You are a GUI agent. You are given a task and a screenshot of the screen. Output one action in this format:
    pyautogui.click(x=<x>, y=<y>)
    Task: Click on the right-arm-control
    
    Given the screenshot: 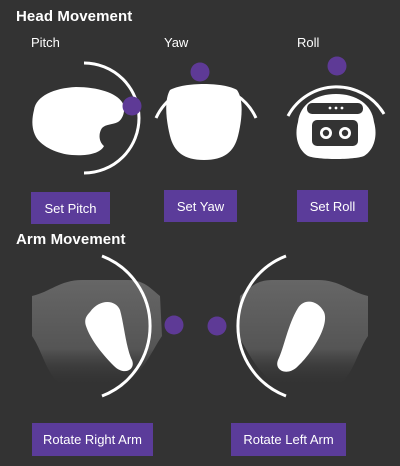 What is the action you would take?
    pyautogui.click(x=108, y=326)
    